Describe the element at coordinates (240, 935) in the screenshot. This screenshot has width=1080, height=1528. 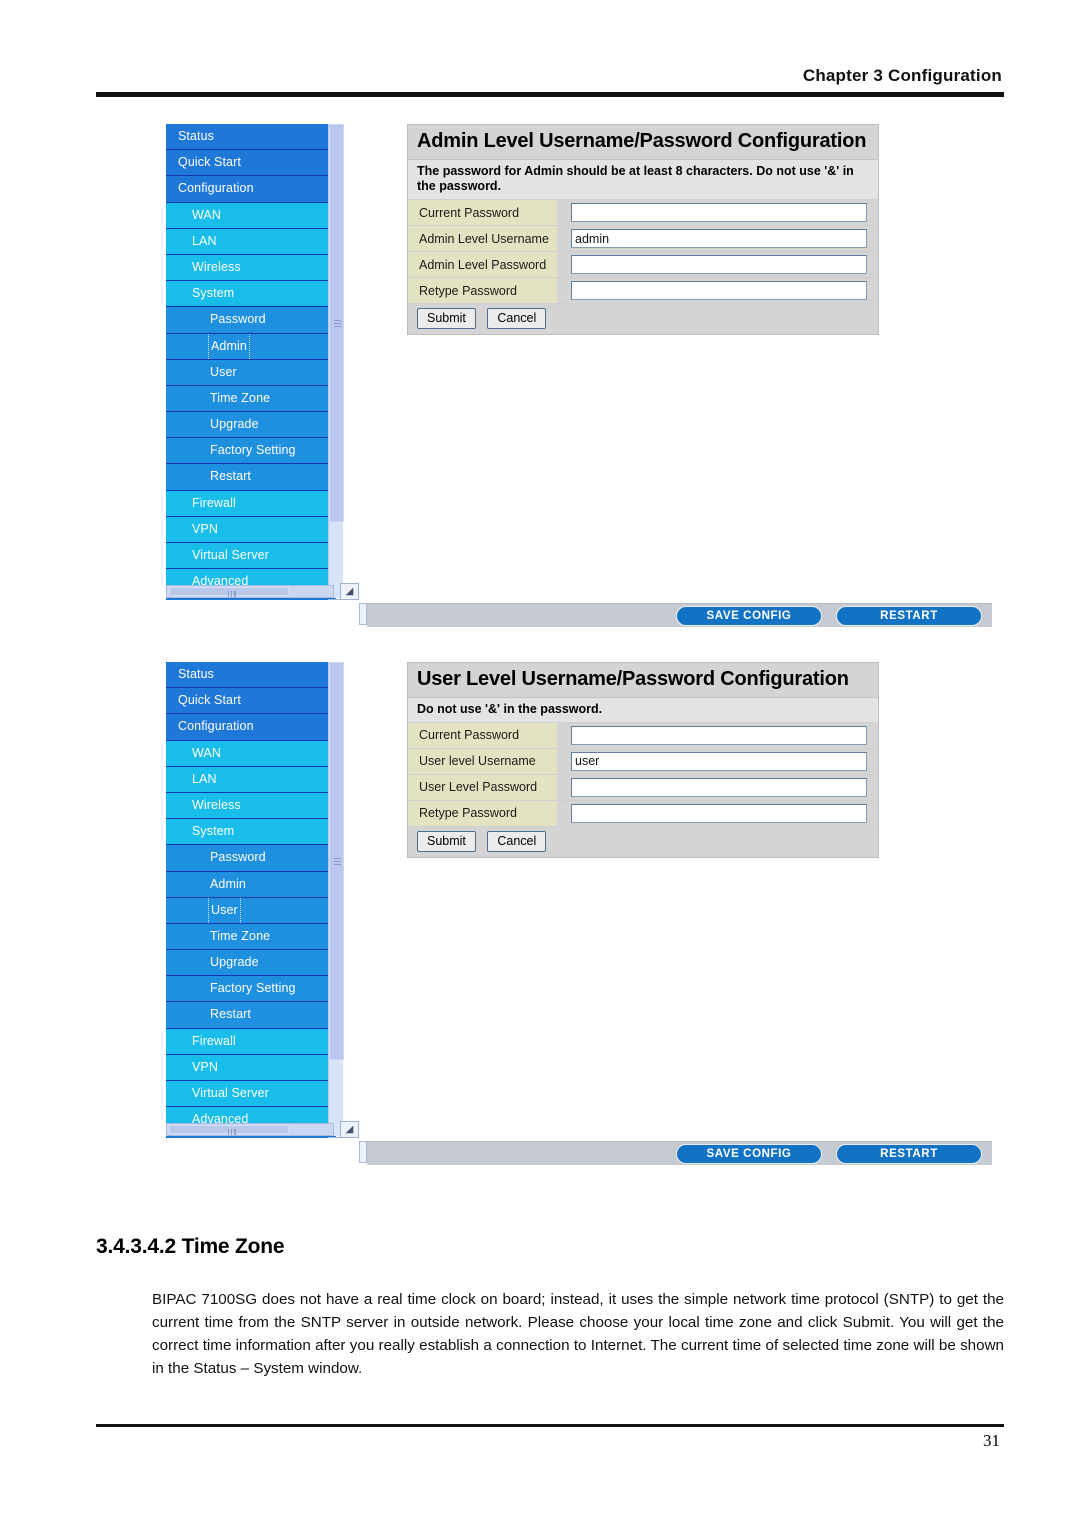
I see `sidebar-item-label: Time Zone` at that location.